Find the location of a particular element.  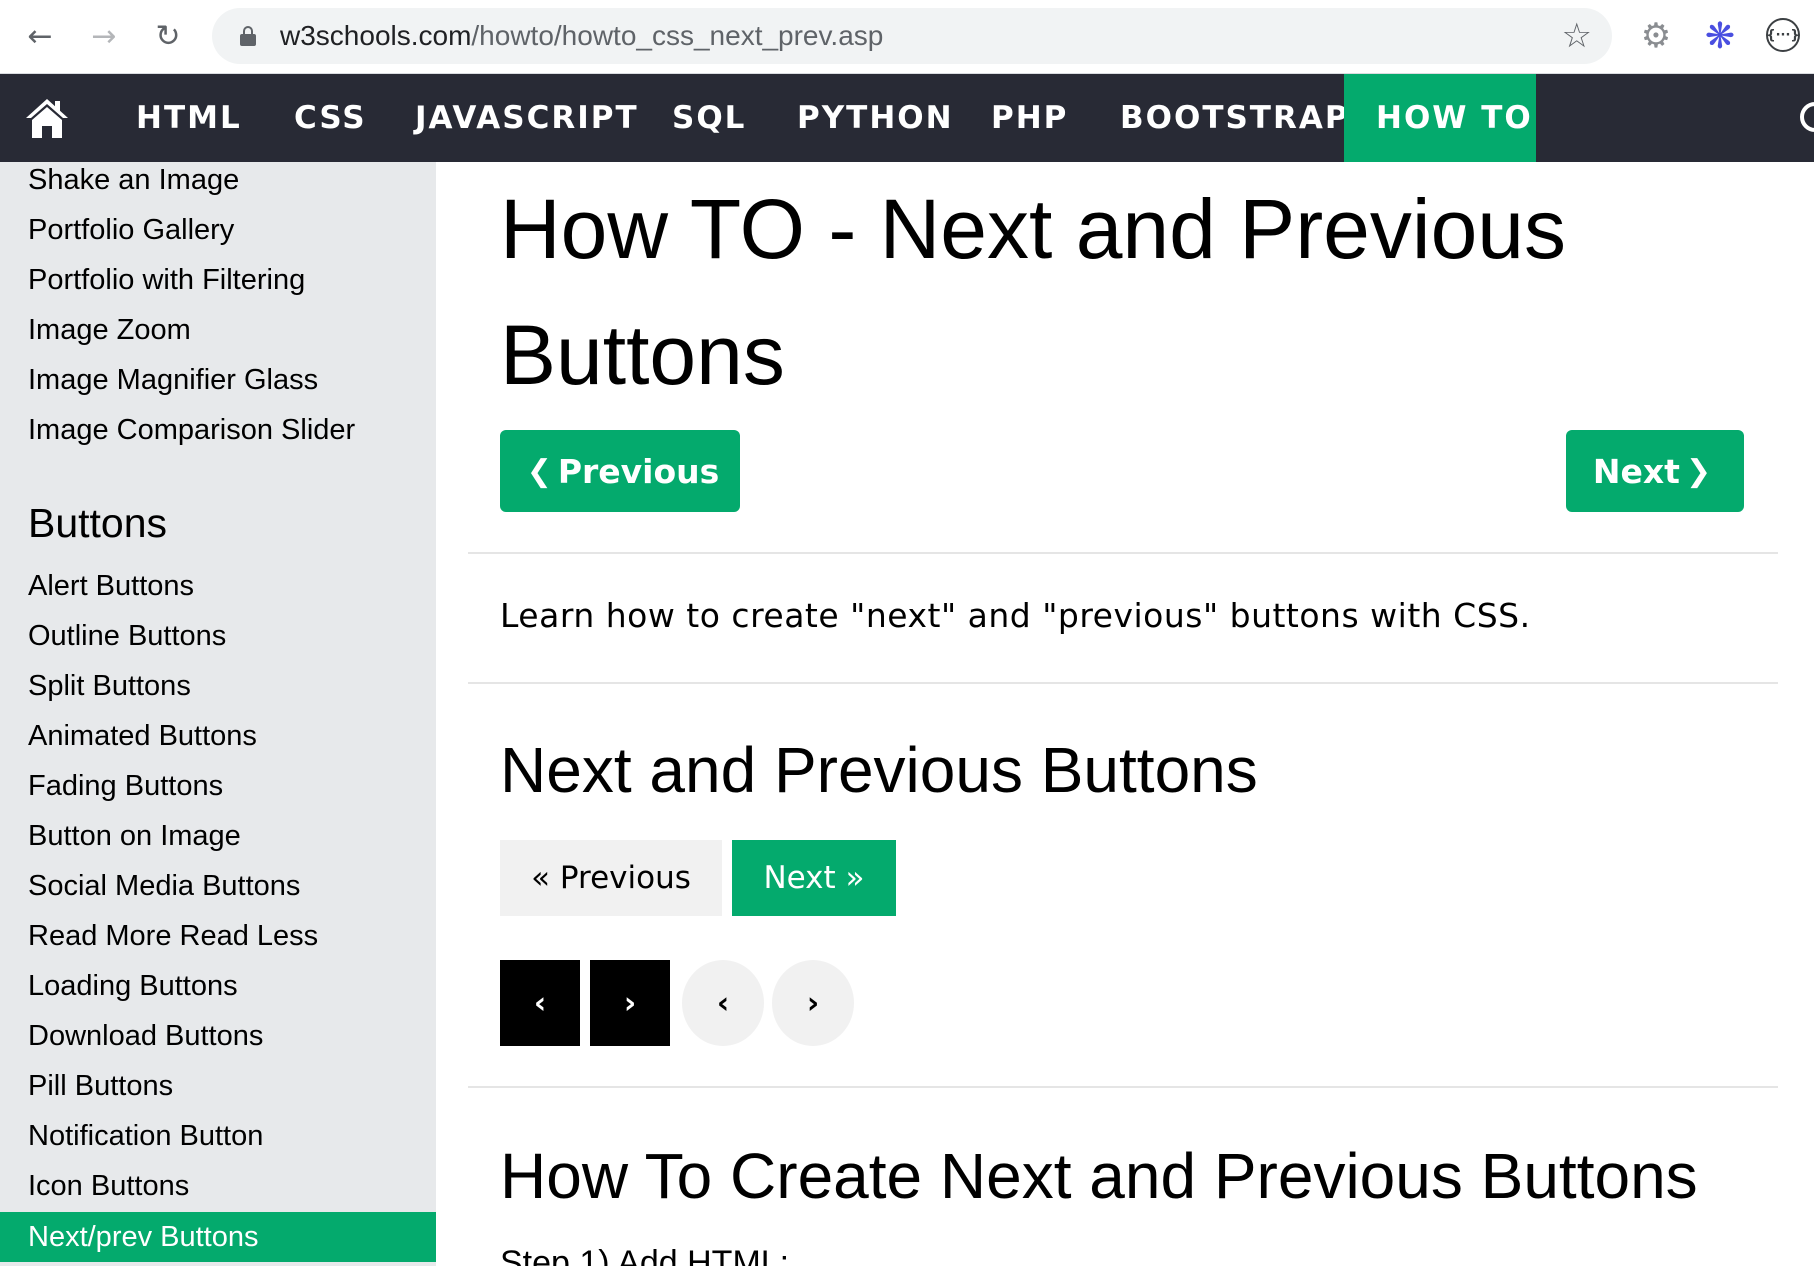

chevron-right-icon: ❯ is located at coordinates (1698, 471).